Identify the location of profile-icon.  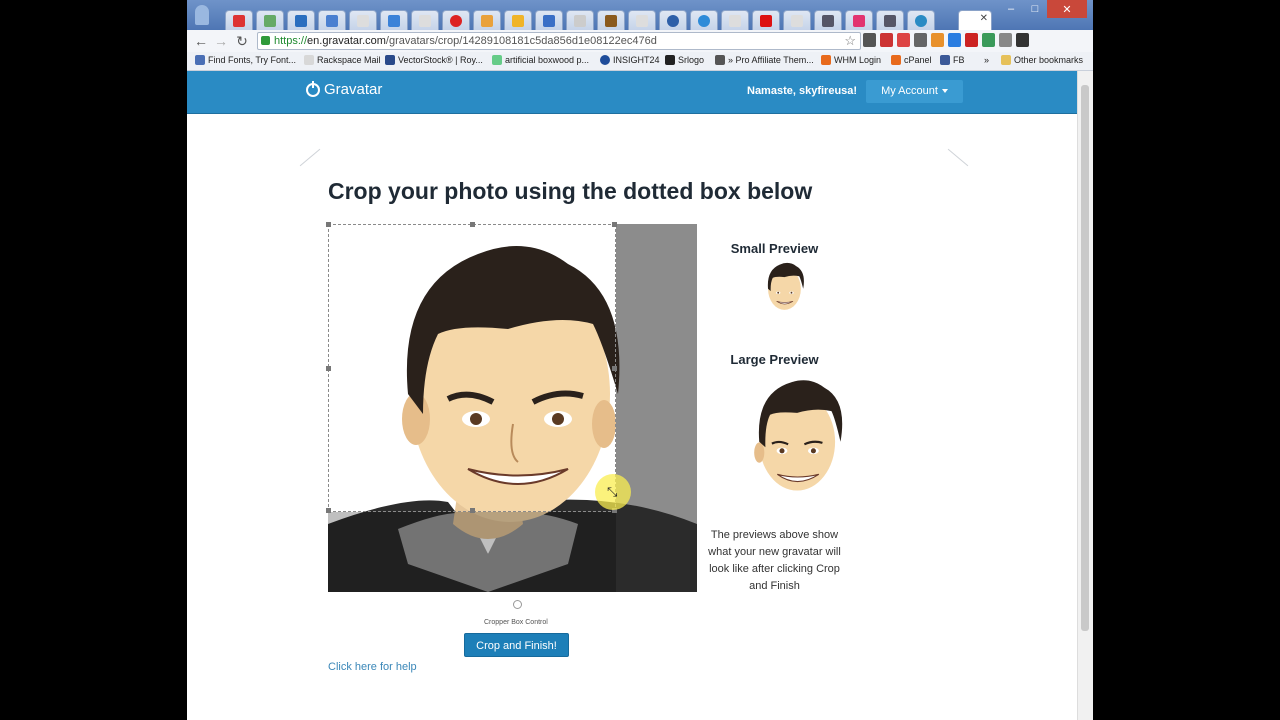
(202, 15).